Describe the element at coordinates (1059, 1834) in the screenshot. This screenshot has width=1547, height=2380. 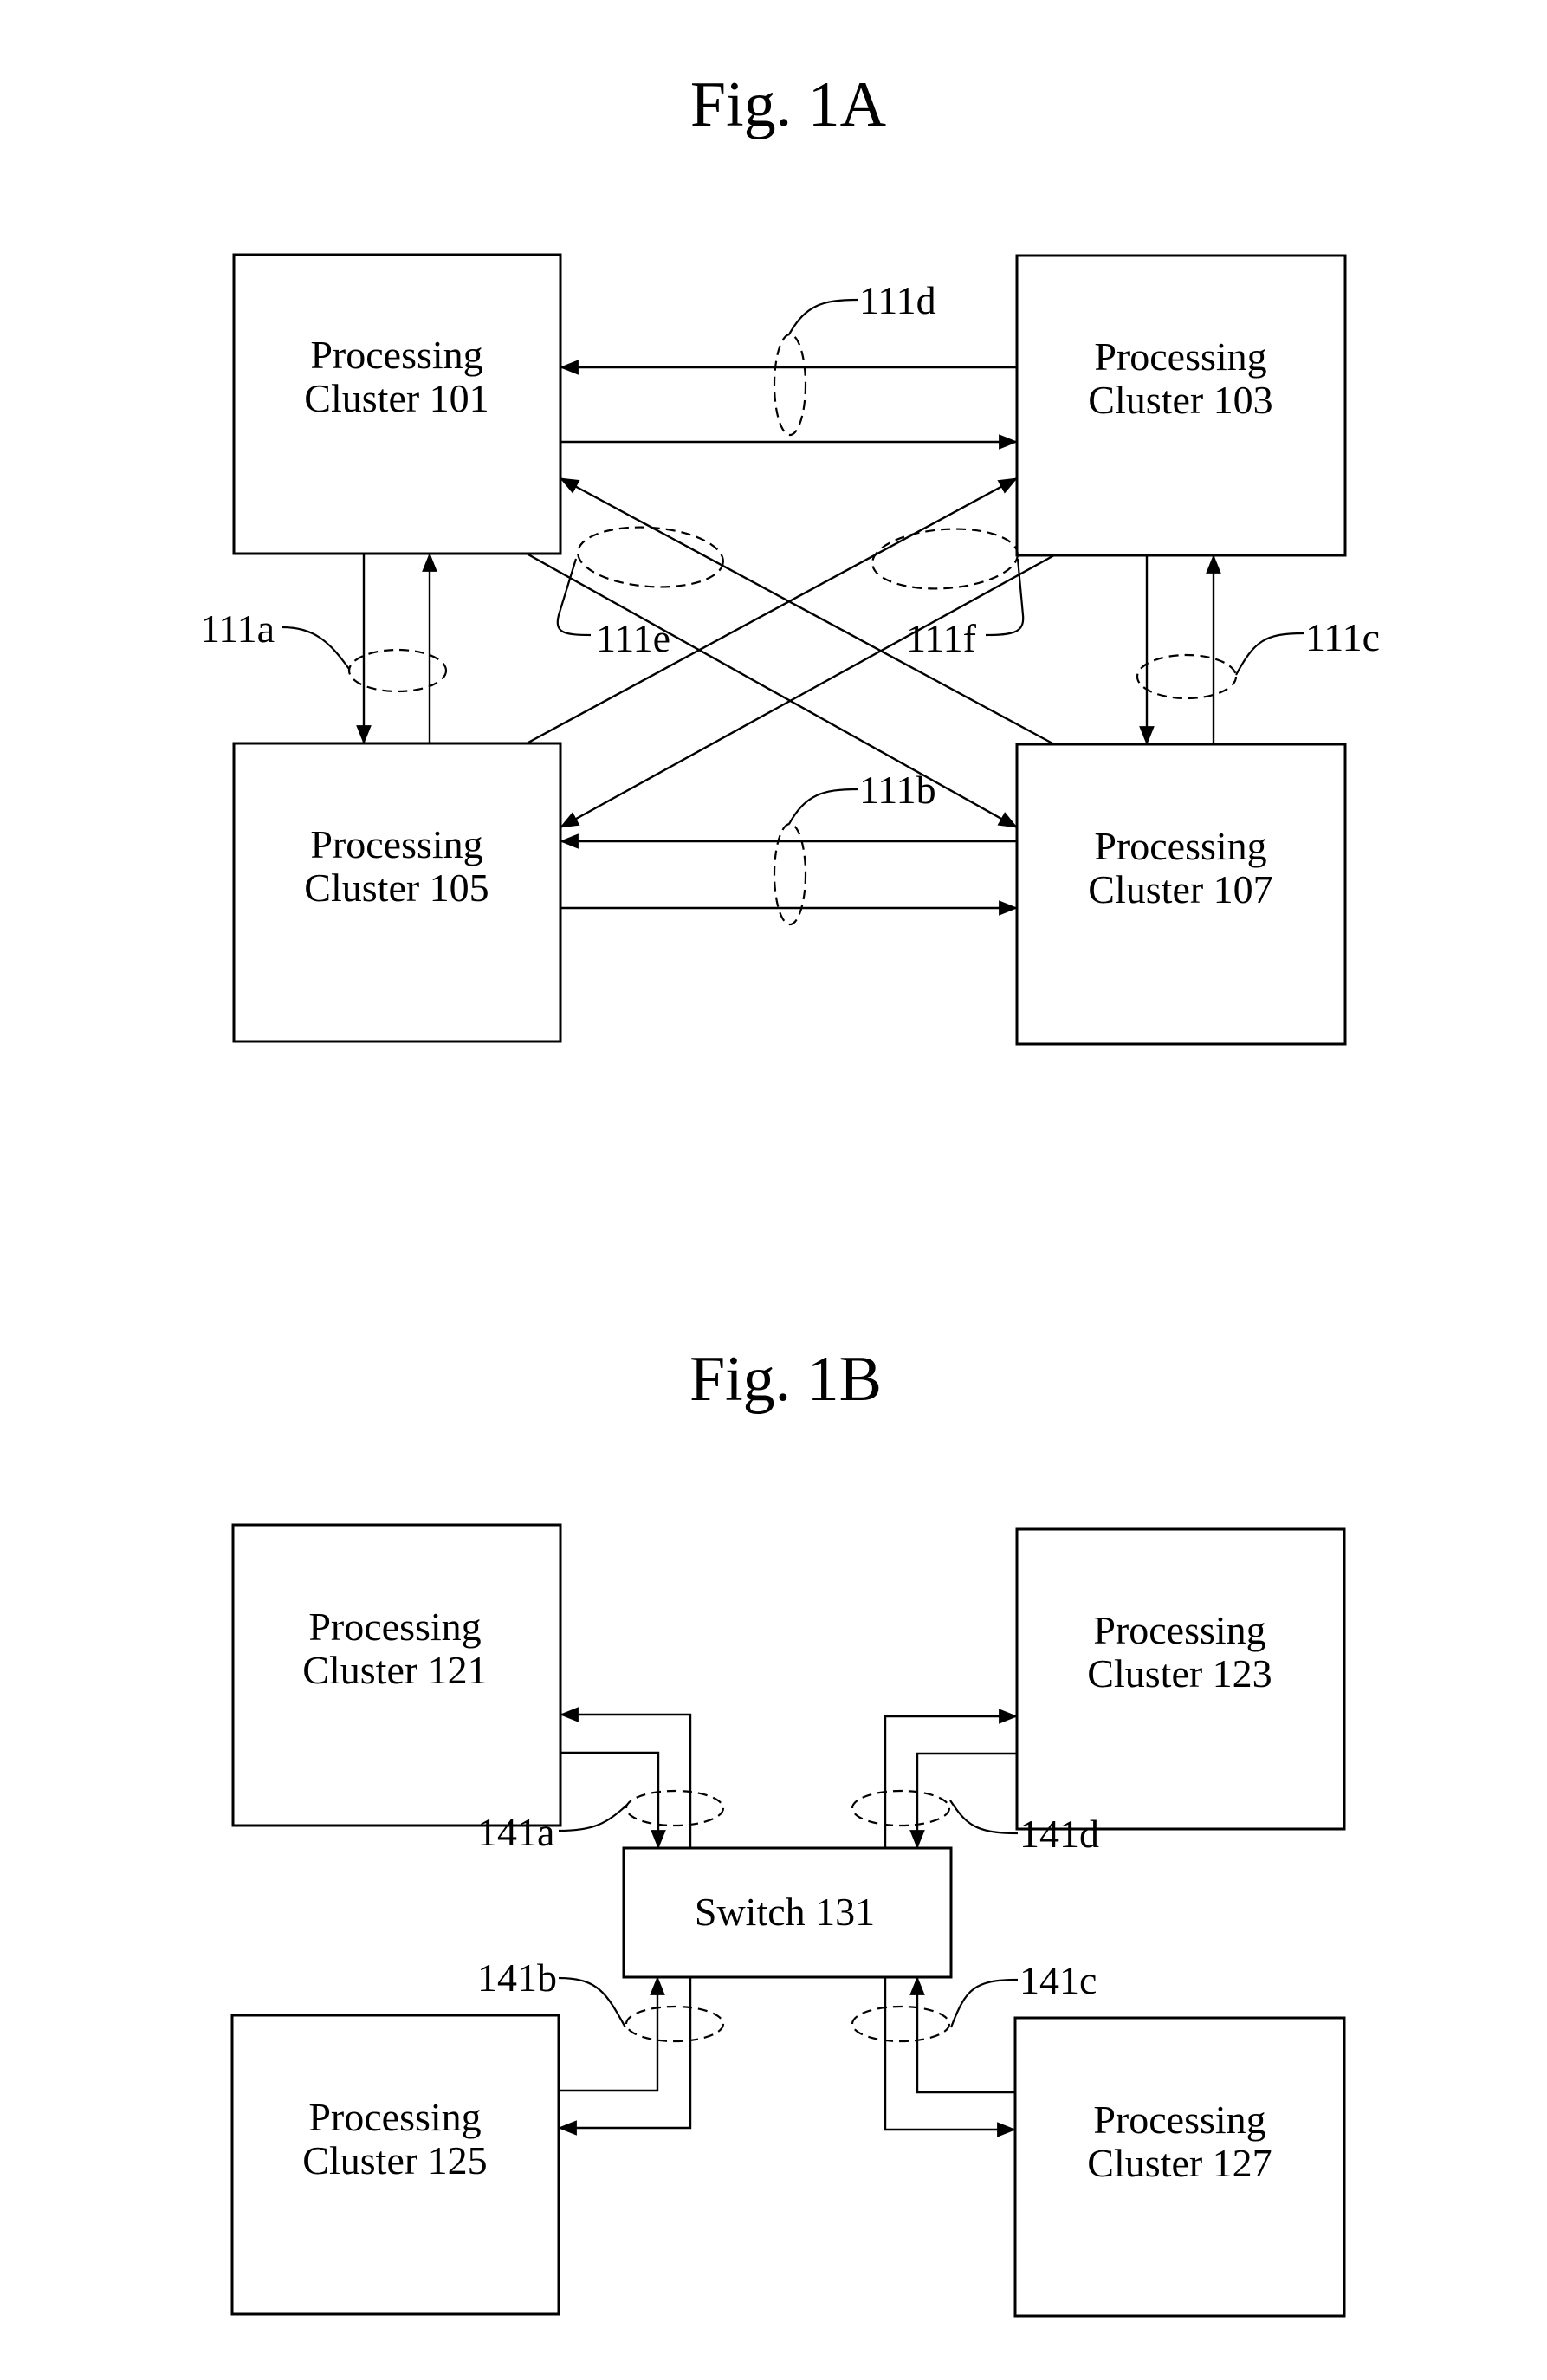
I see `ref-label-141d: 141d` at that location.